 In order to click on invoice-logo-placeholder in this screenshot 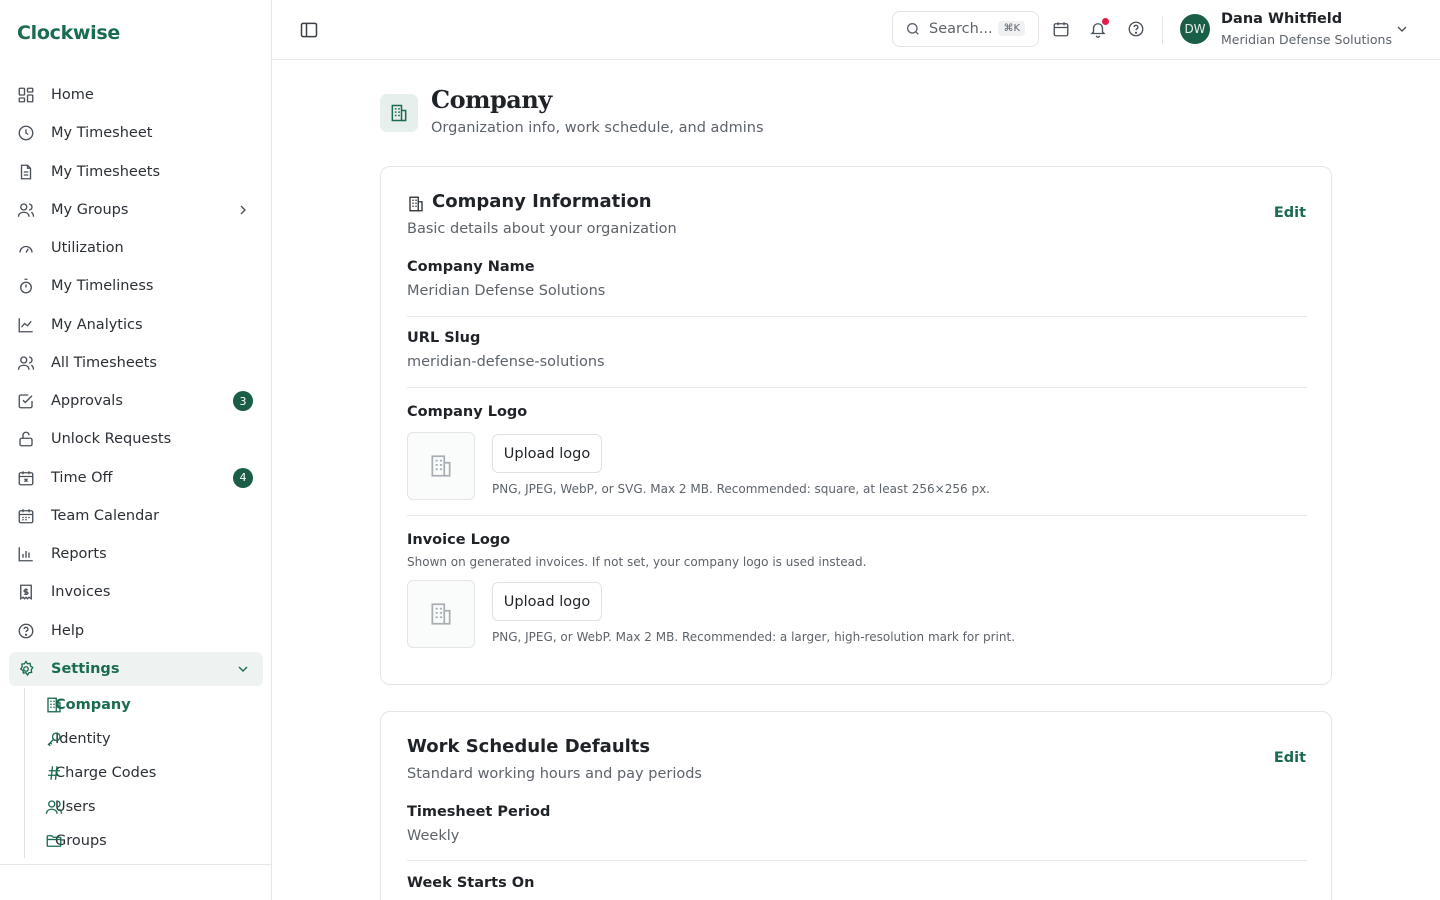, I will do `click(441, 614)`.